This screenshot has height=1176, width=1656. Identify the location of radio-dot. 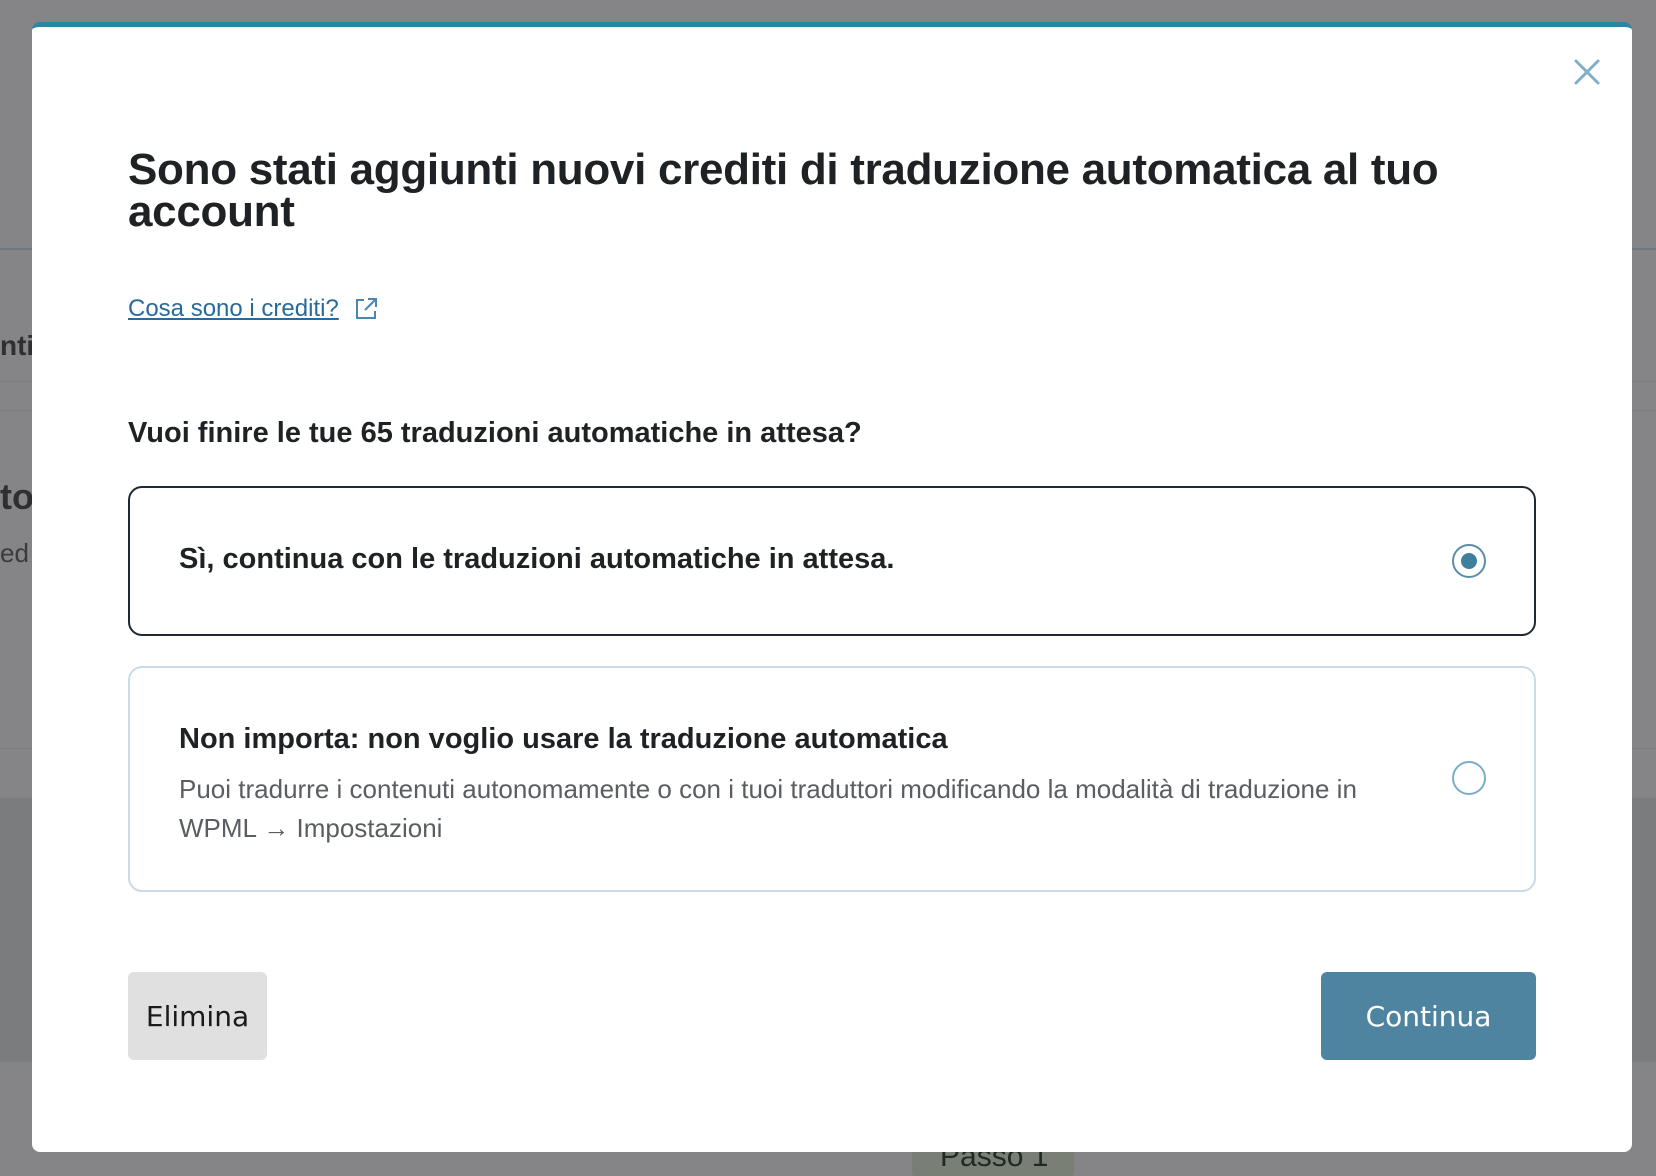
(1469, 561).